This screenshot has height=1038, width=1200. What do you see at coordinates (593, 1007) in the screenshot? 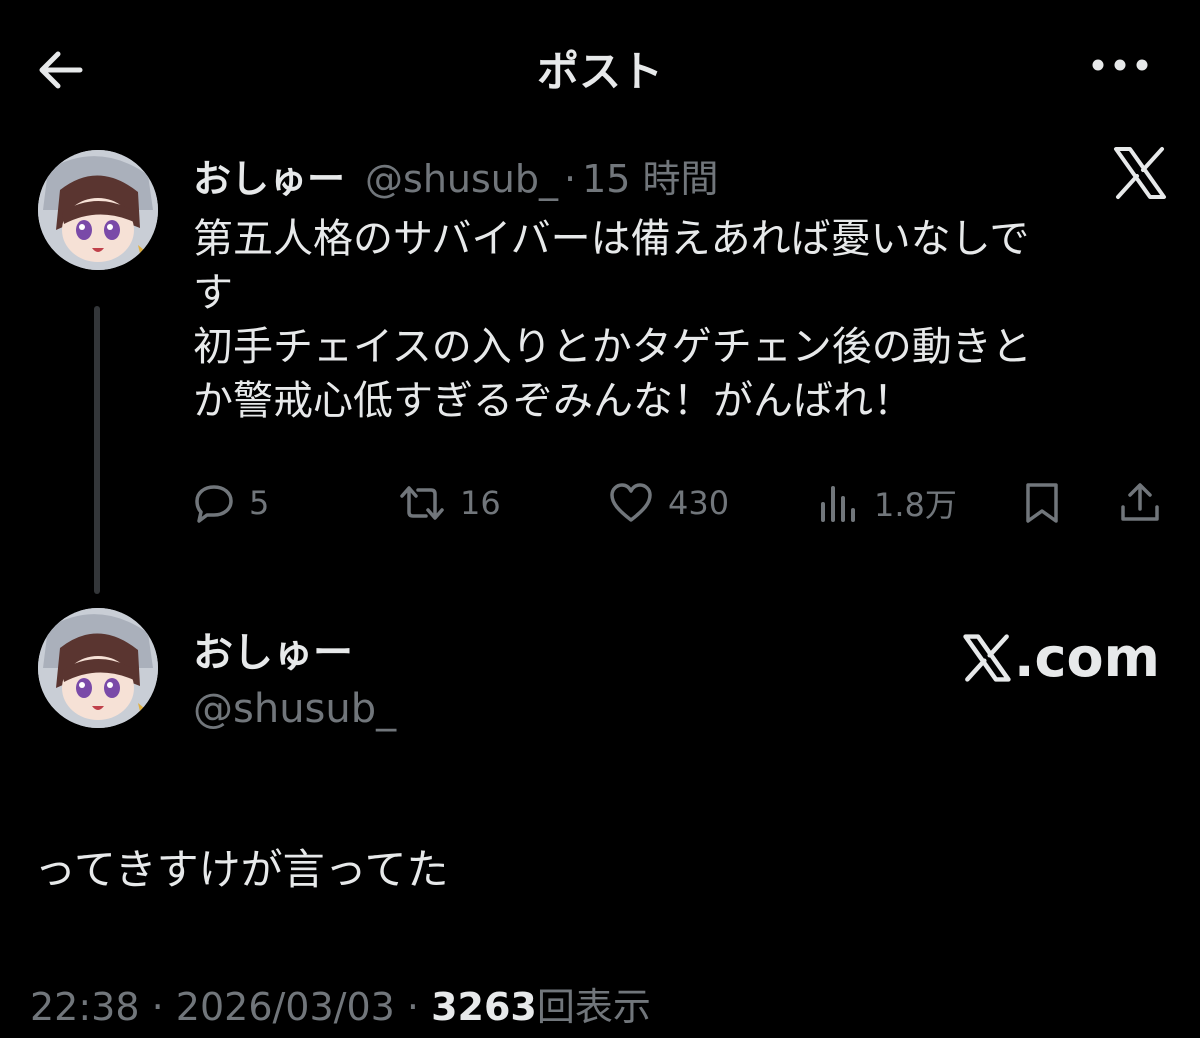
I see `views-label: 回表示` at bounding box center [593, 1007].